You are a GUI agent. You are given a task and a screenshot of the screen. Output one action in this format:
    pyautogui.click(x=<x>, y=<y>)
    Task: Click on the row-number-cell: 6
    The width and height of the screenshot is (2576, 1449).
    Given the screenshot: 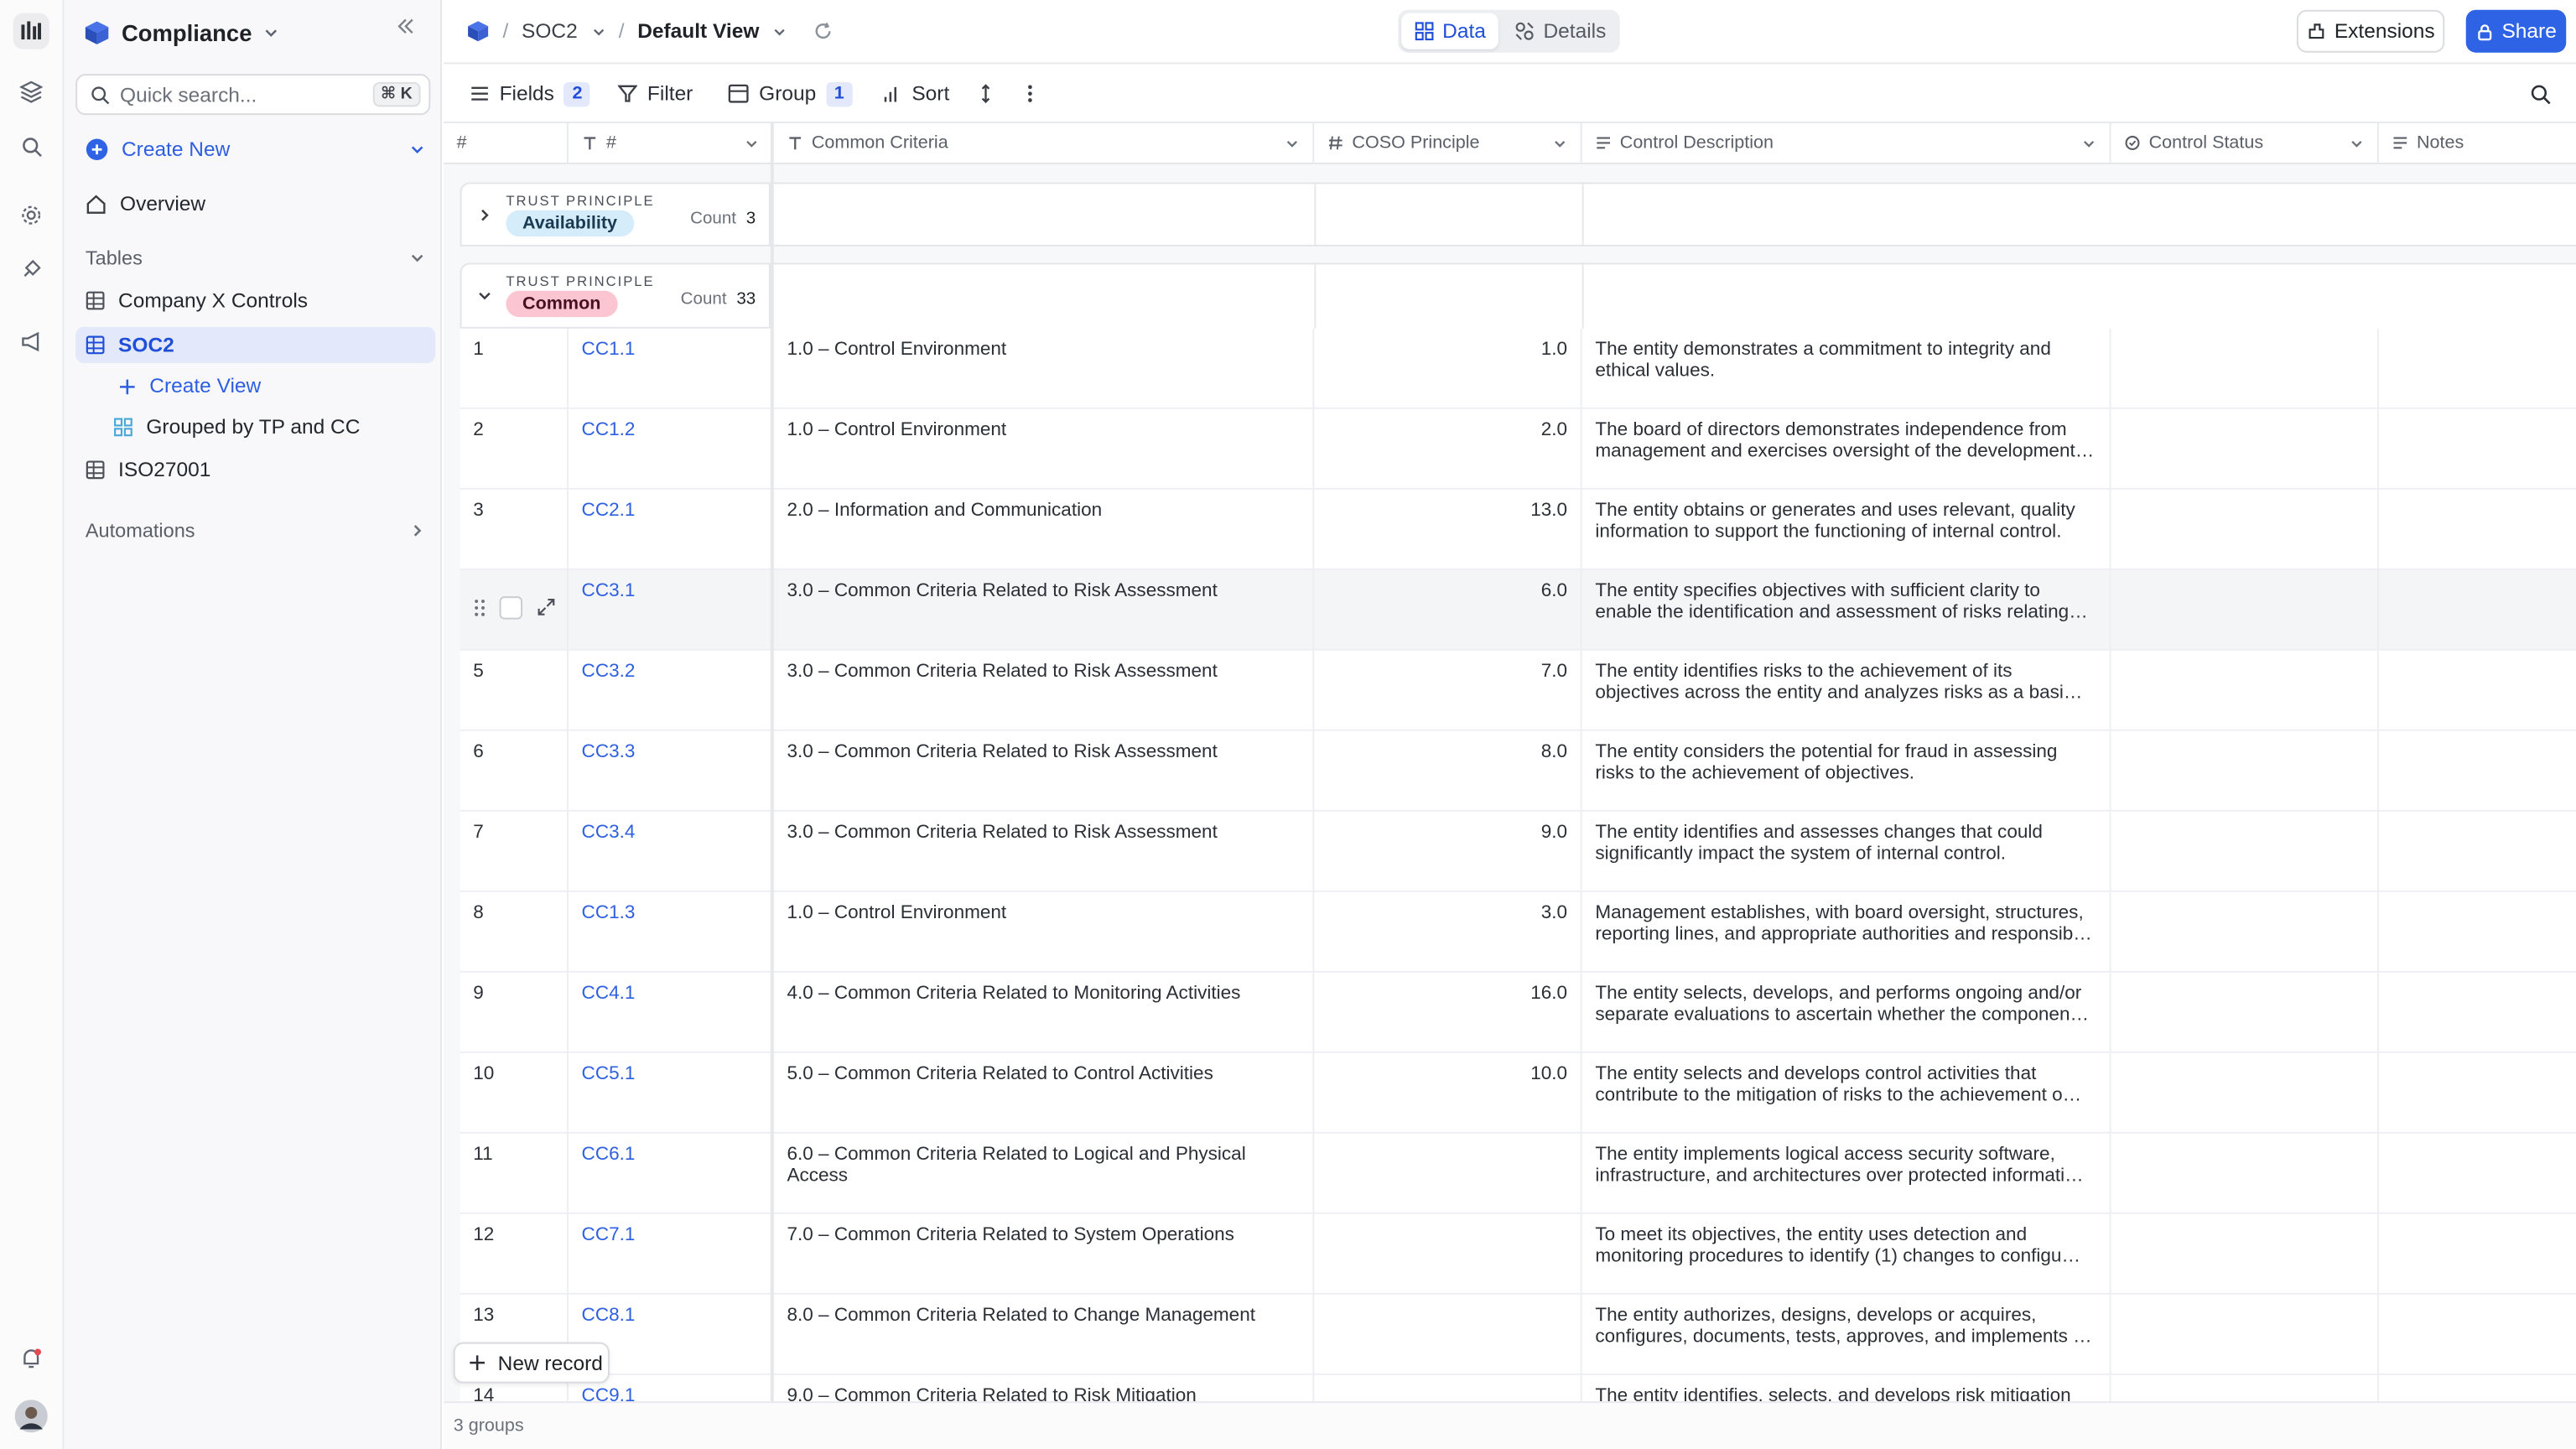 What is the action you would take?
    pyautogui.click(x=514, y=771)
    